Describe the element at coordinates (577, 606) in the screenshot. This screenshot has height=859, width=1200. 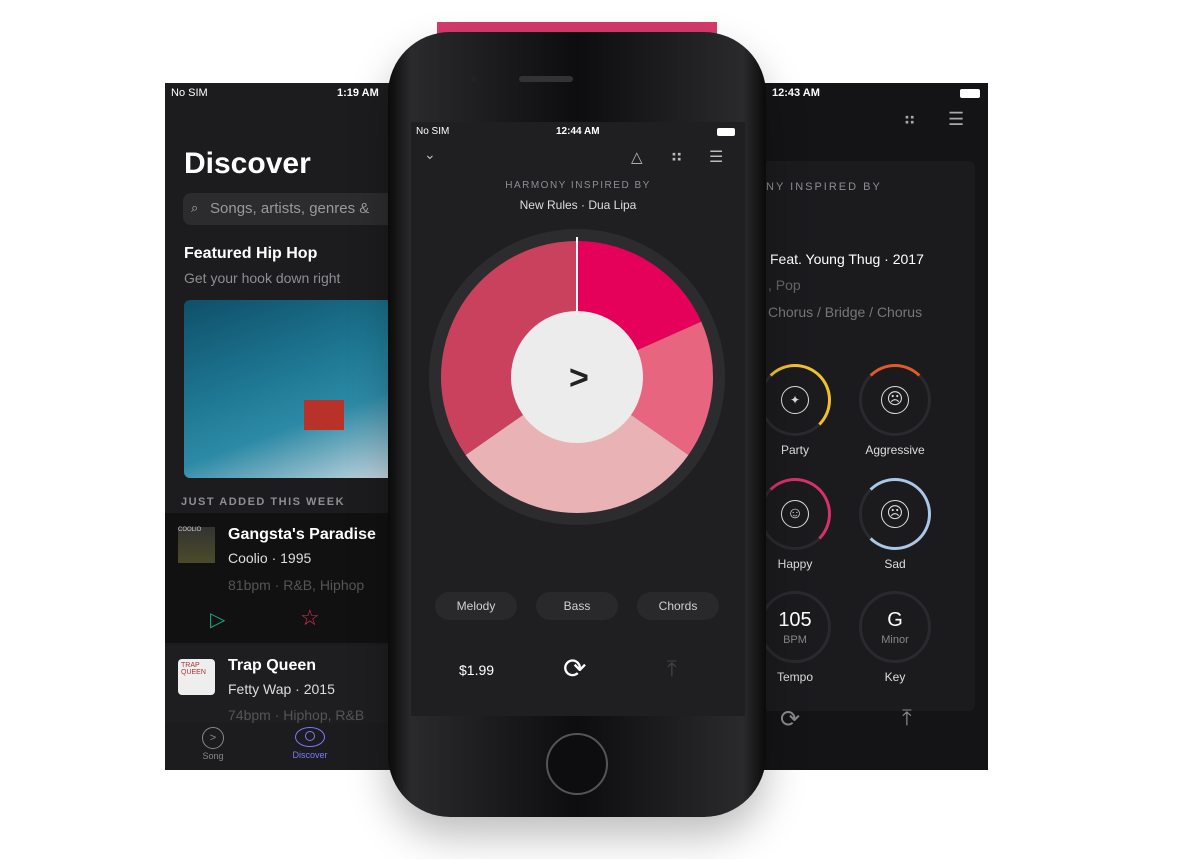
I see `bass-button: Bass` at that location.